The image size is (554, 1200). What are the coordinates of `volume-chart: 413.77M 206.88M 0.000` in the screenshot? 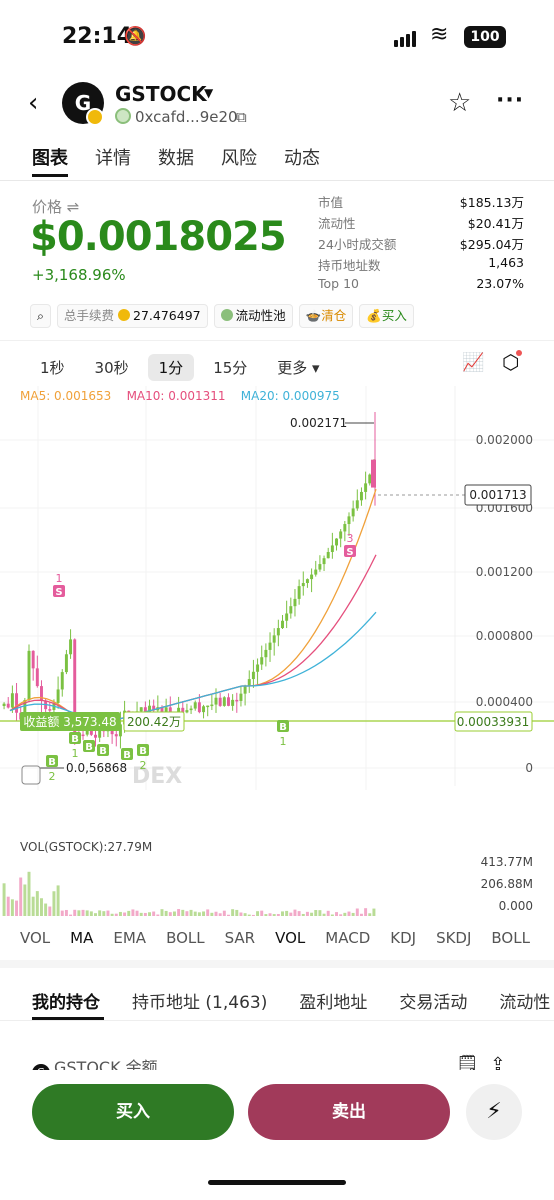 It's located at (267, 885).